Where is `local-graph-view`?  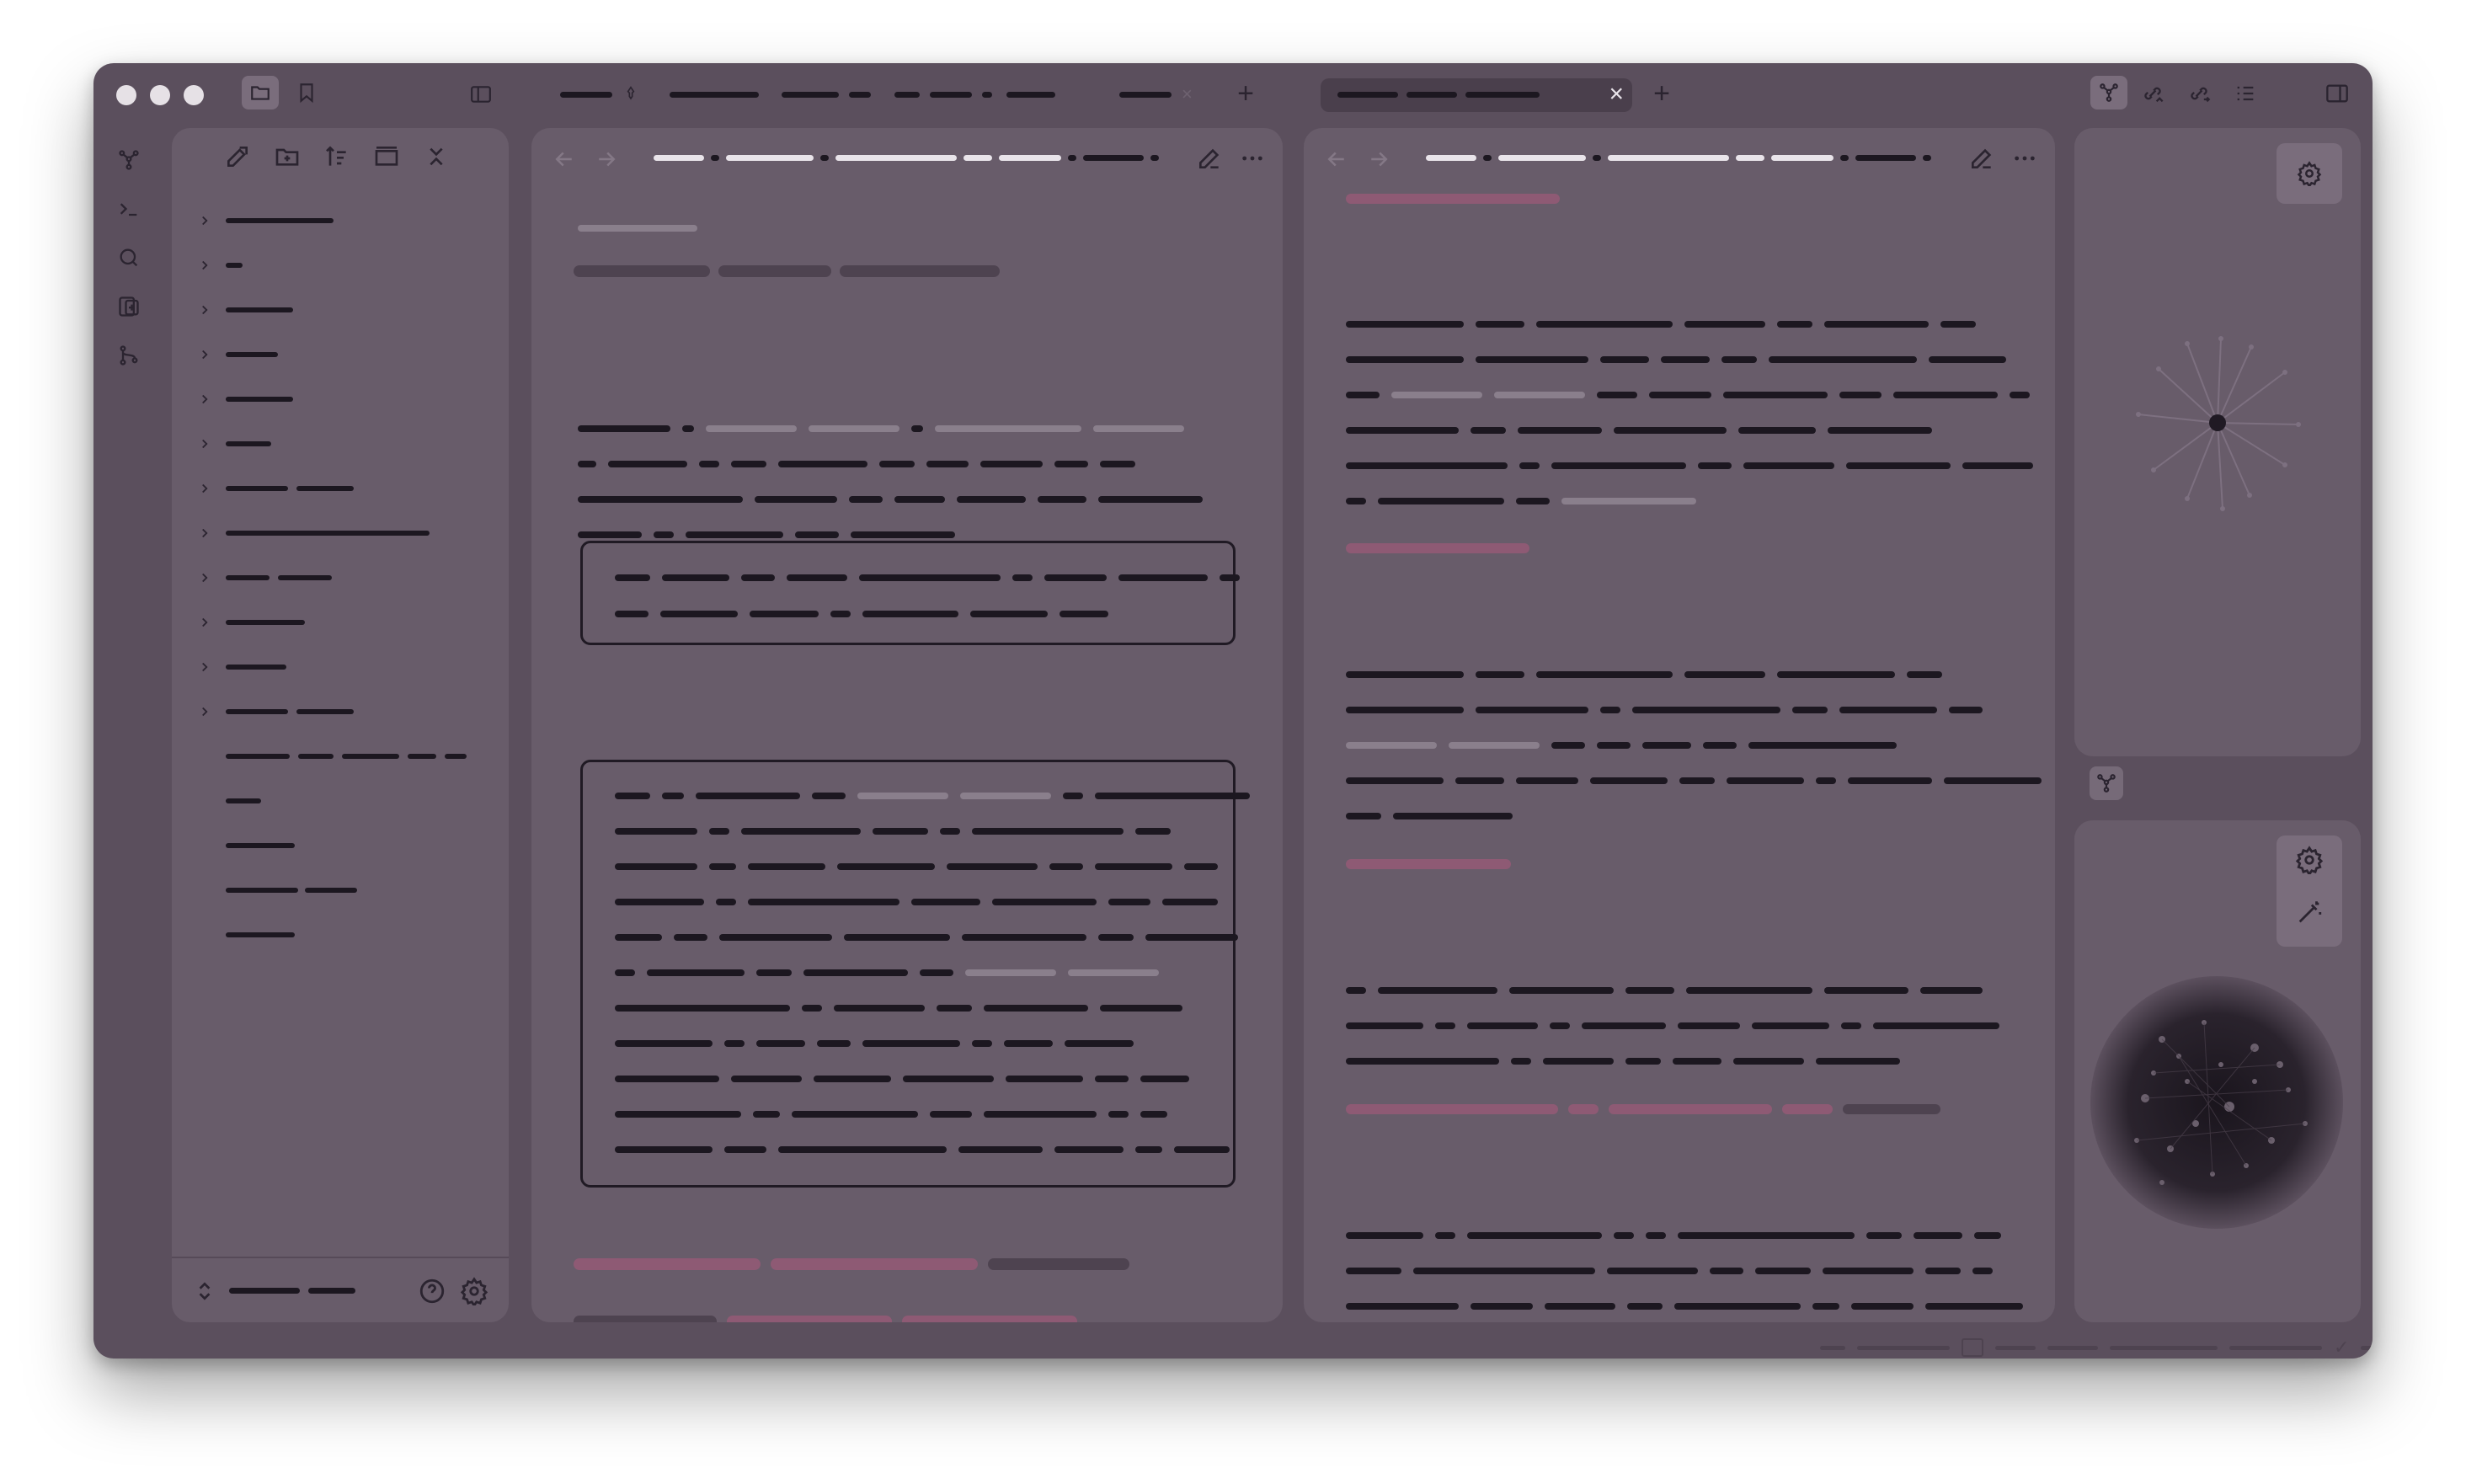 local-graph-view is located at coordinates (2217, 423).